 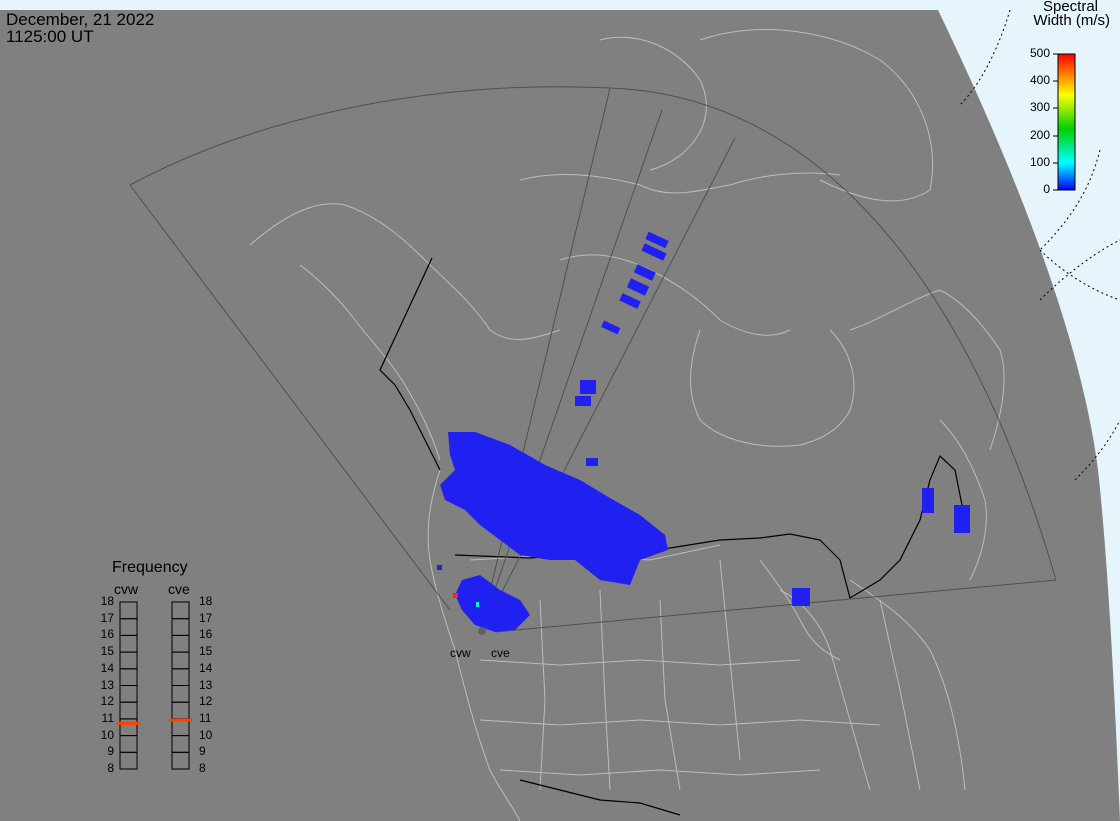 I want to click on colorbar-tick-label: 400, so click(x=1039, y=80).